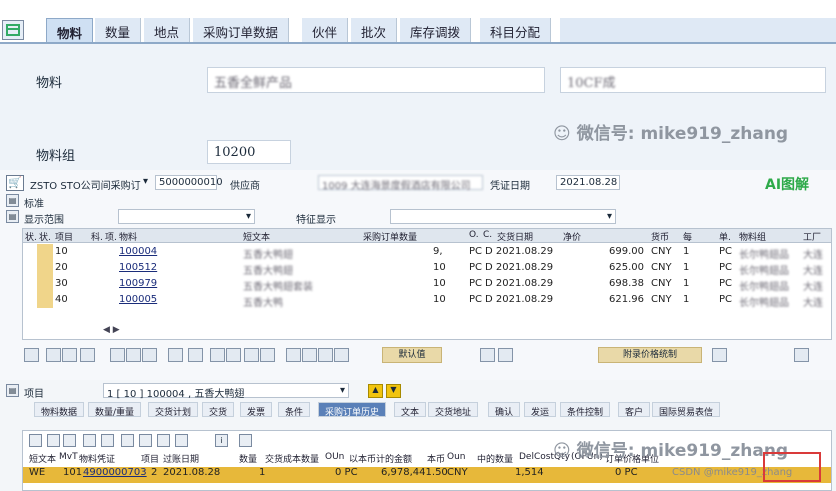 The height and width of the screenshot is (491, 836). What do you see at coordinates (118, 30) in the screenshot?
I see `tab-quantity: 数量` at bounding box center [118, 30].